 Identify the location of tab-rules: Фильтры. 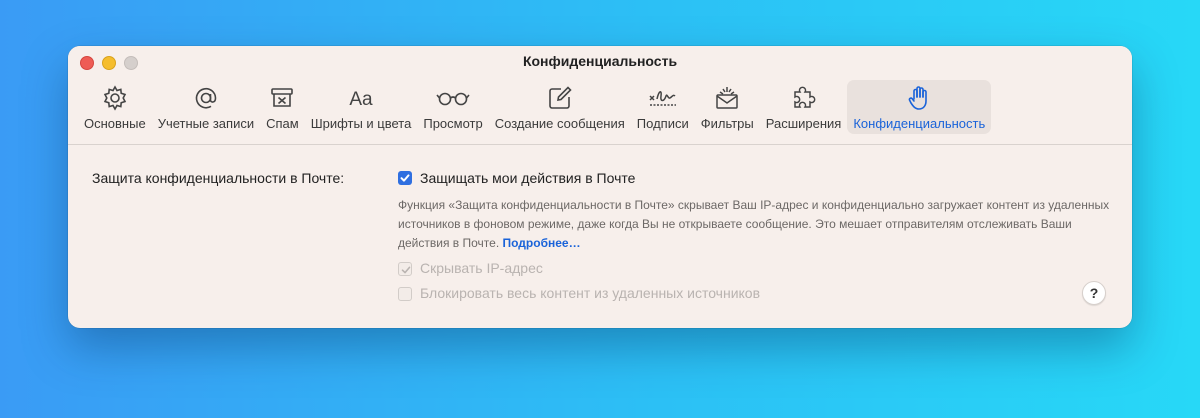
(727, 107).